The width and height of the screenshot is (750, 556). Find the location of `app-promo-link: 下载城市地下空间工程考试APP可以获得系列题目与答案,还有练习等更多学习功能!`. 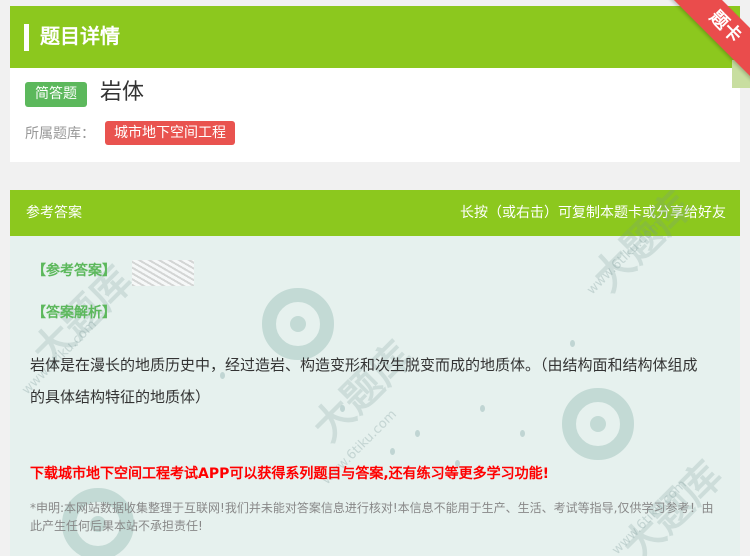

app-promo-link: 下载城市地下空间工程考试APP可以获得系列题目与答案,还有练习等更多学习功能! is located at coordinates (289, 474).